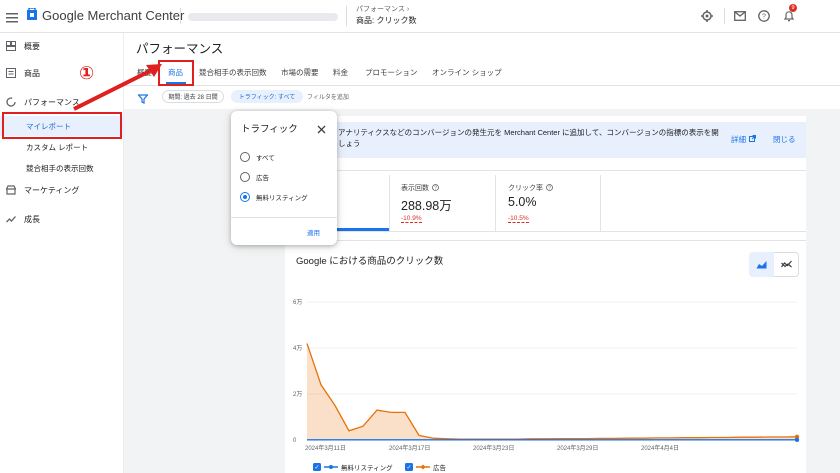  I want to click on breadcrumb-parent: パフォーマンス ›, so click(382, 9).